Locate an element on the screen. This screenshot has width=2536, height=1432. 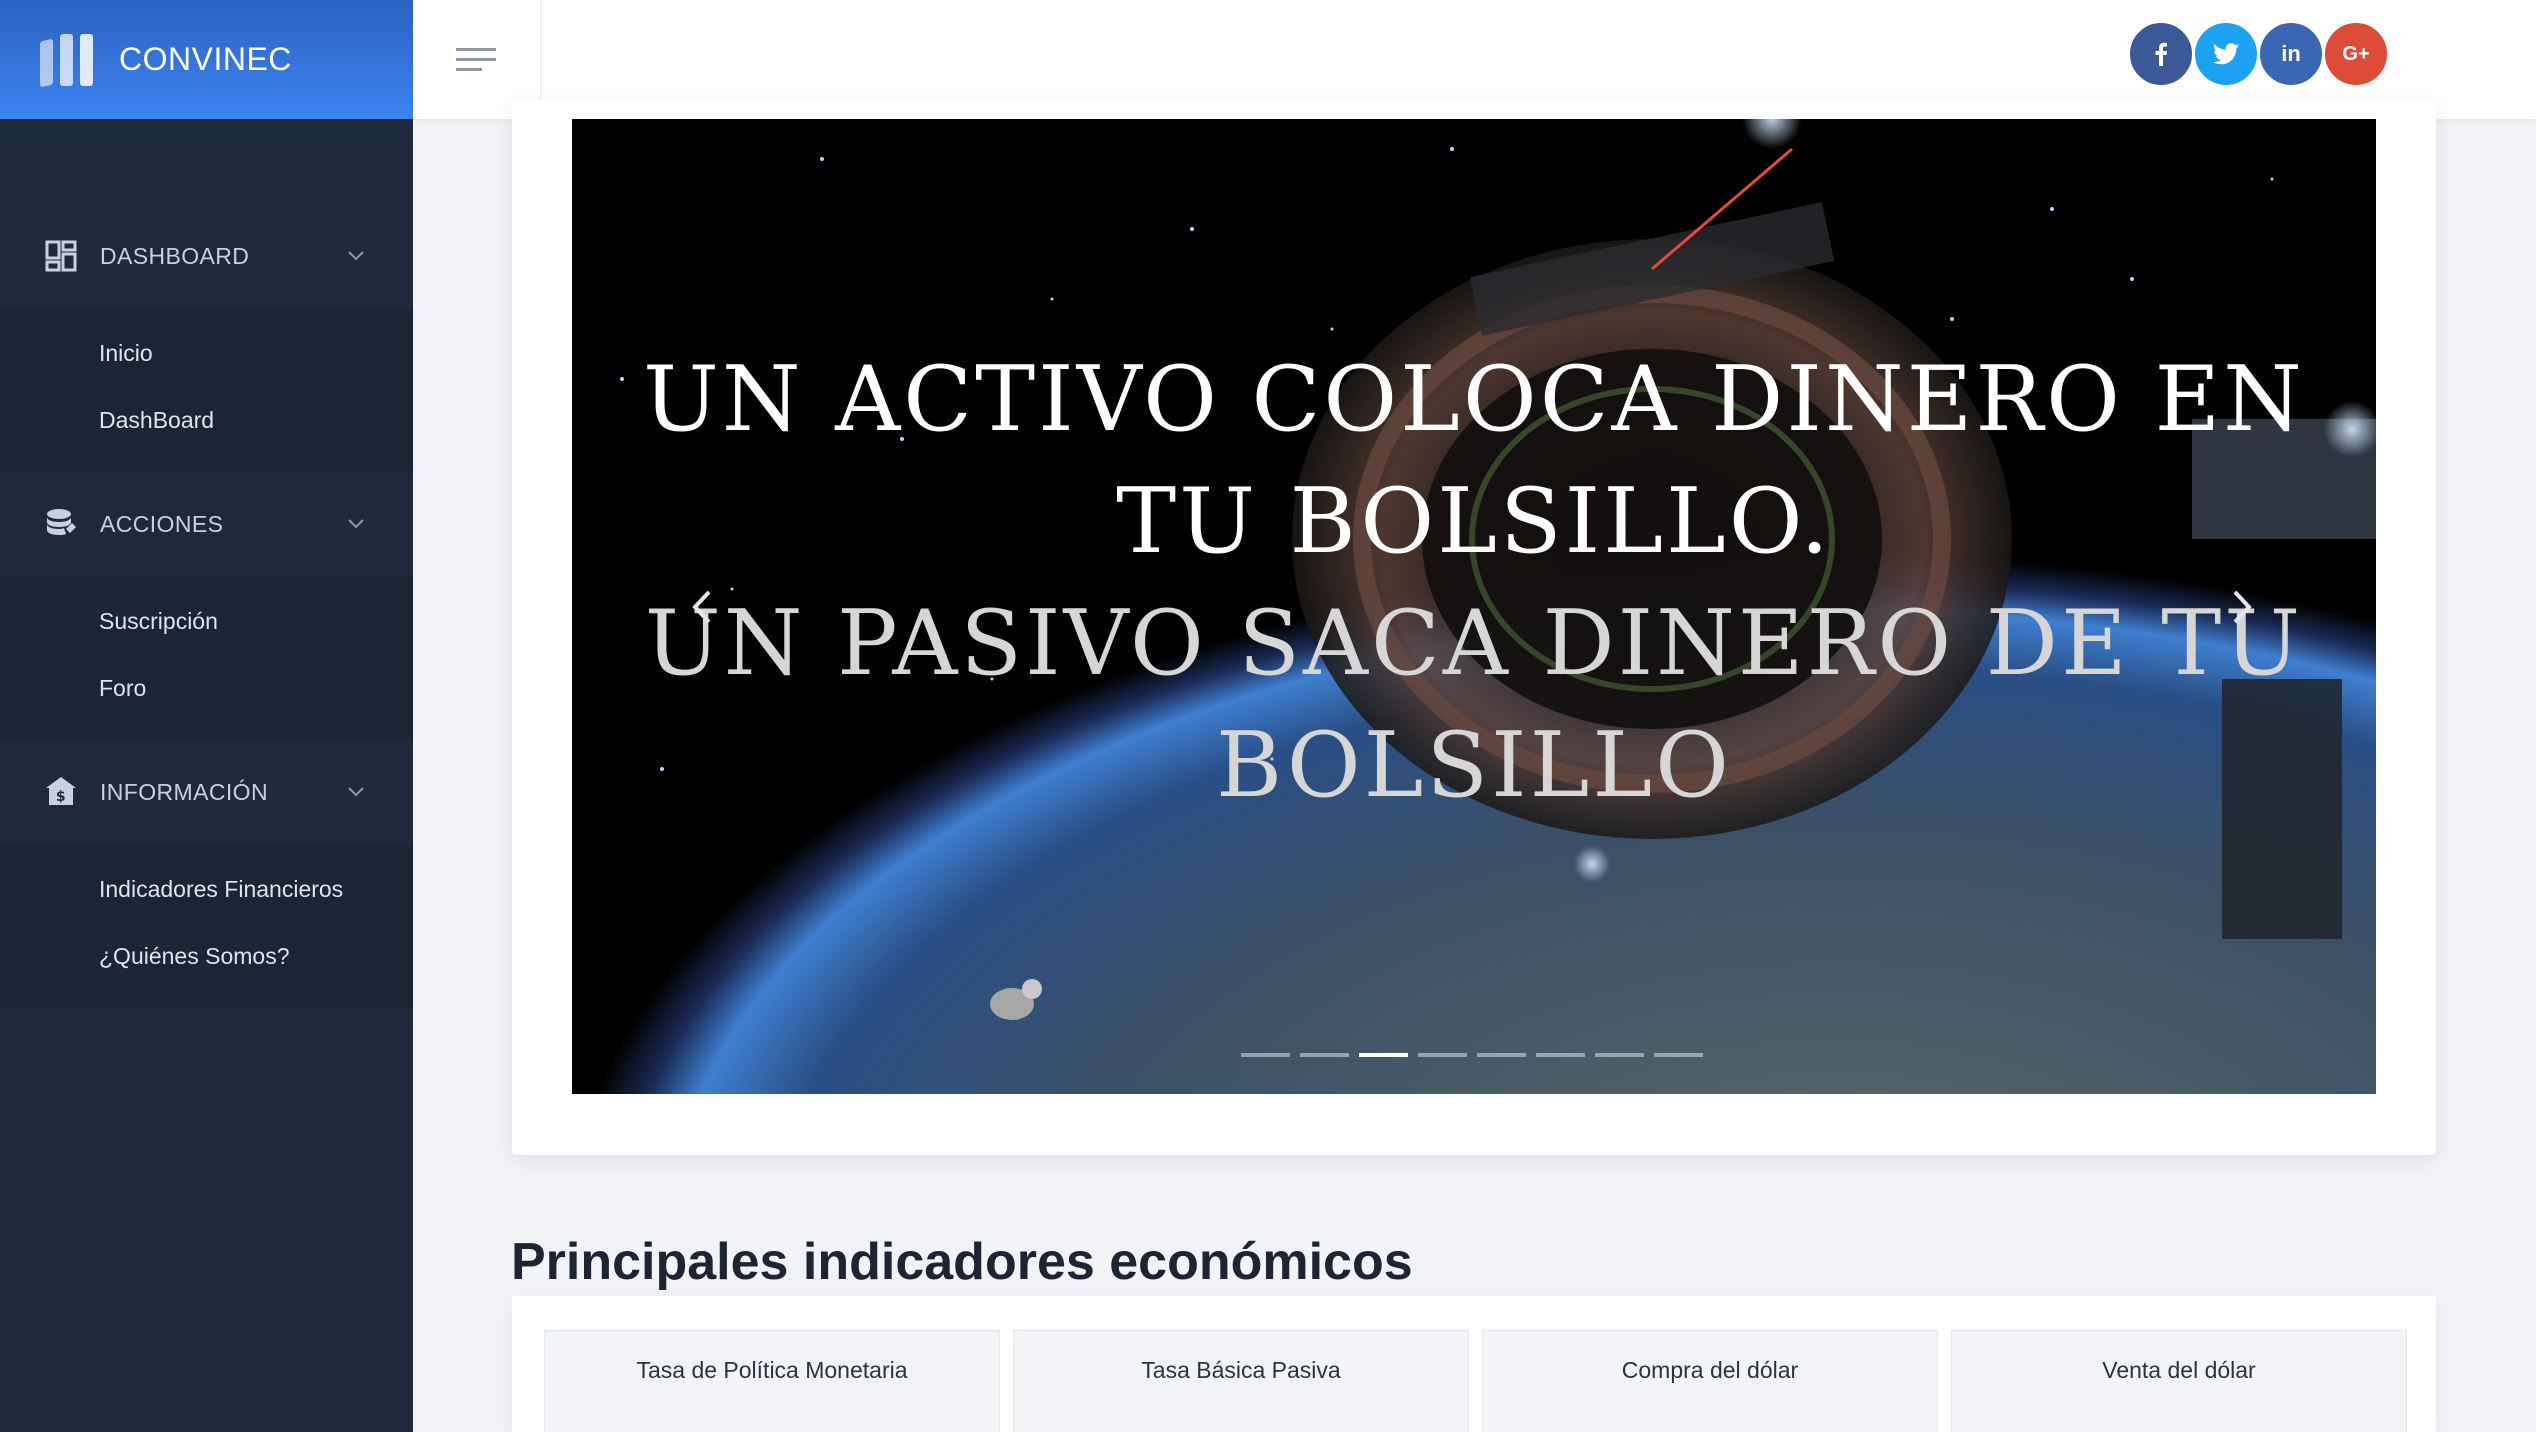
brand-name: CONVINEC is located at coordinates (205, 59).